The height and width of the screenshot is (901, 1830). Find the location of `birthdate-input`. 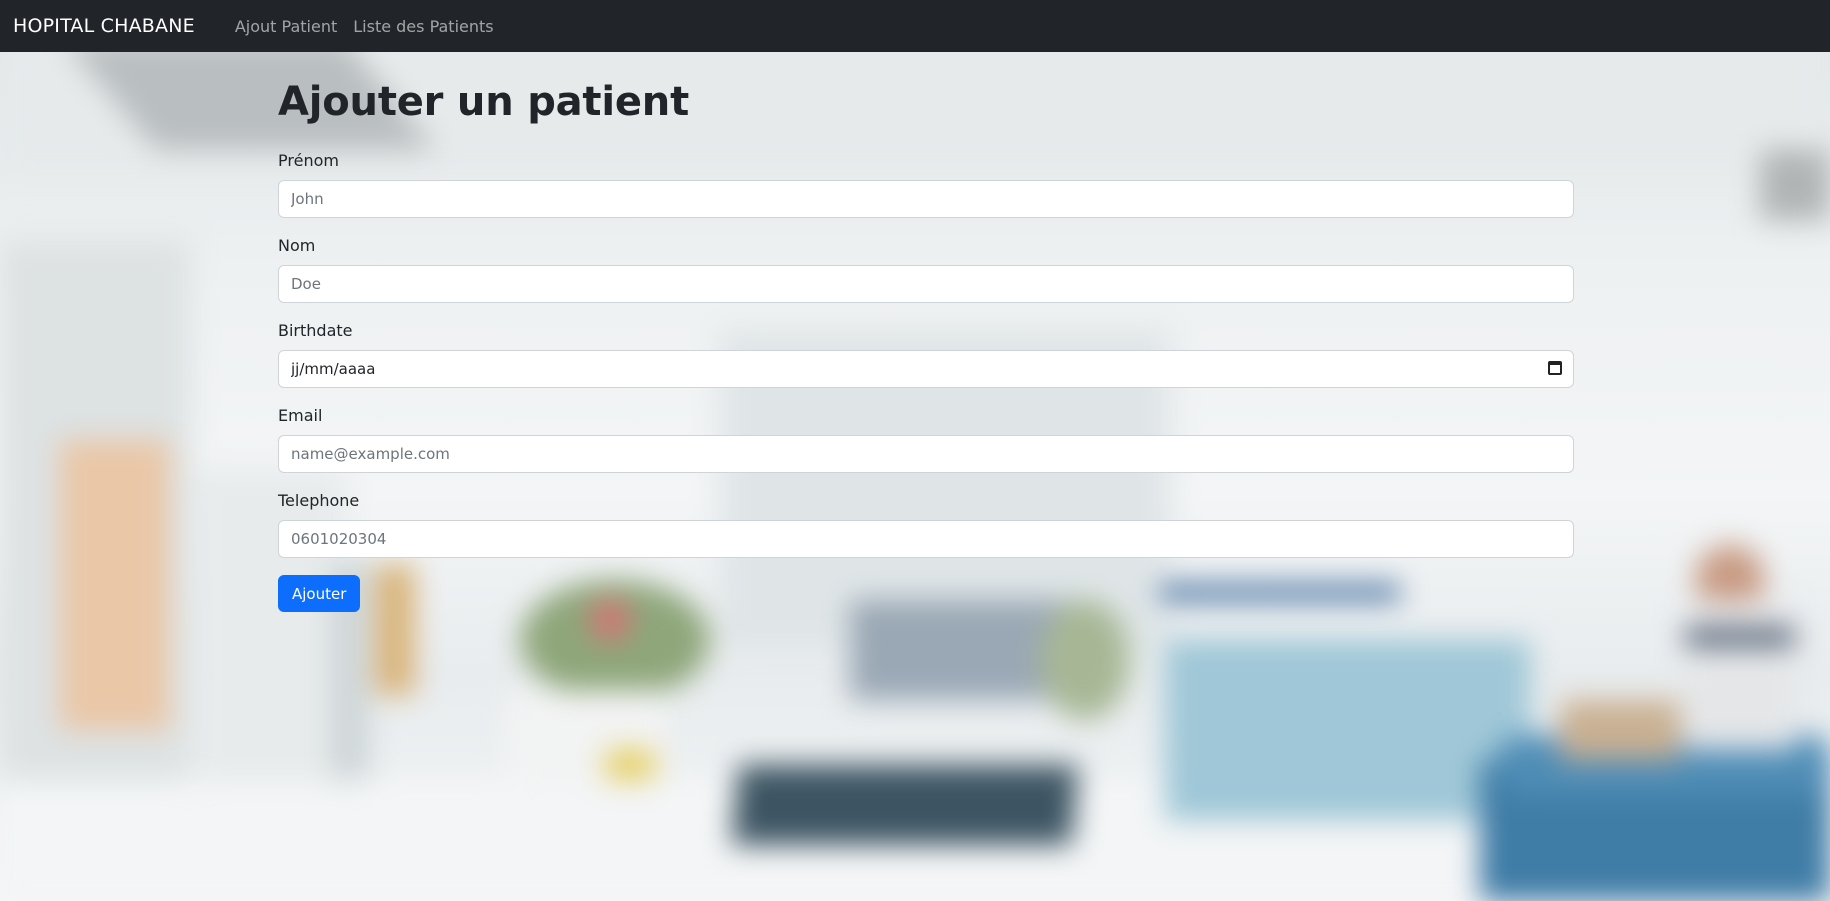

birthdate-input is located at coordinates (926, 369).